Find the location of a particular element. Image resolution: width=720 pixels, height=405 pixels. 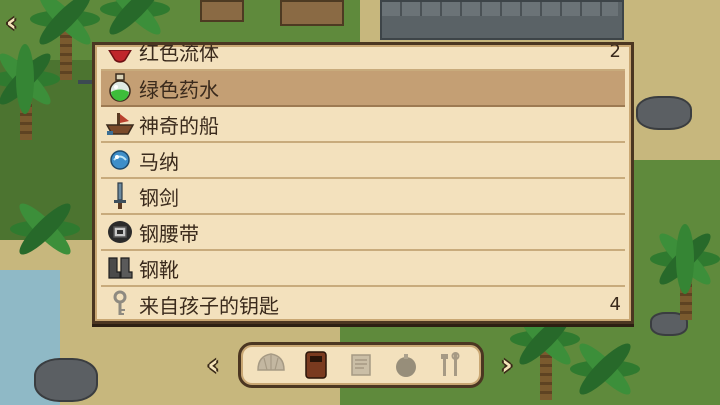

bomb-icon is located at coordinates (406, 365).